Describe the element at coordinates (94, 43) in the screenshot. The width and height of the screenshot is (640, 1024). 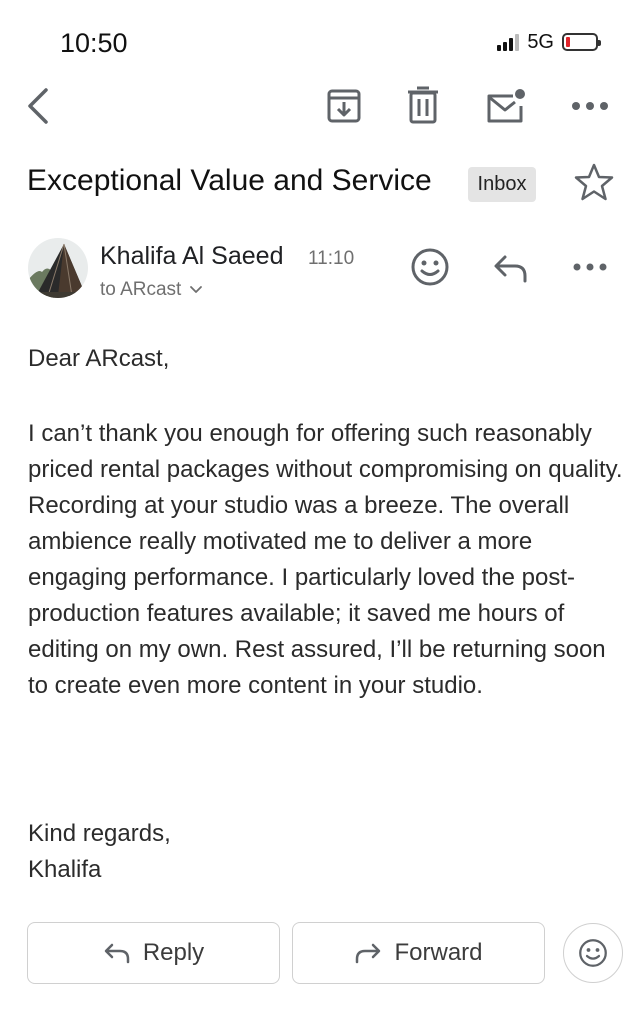
I see `status-time: 10:50` at that location.